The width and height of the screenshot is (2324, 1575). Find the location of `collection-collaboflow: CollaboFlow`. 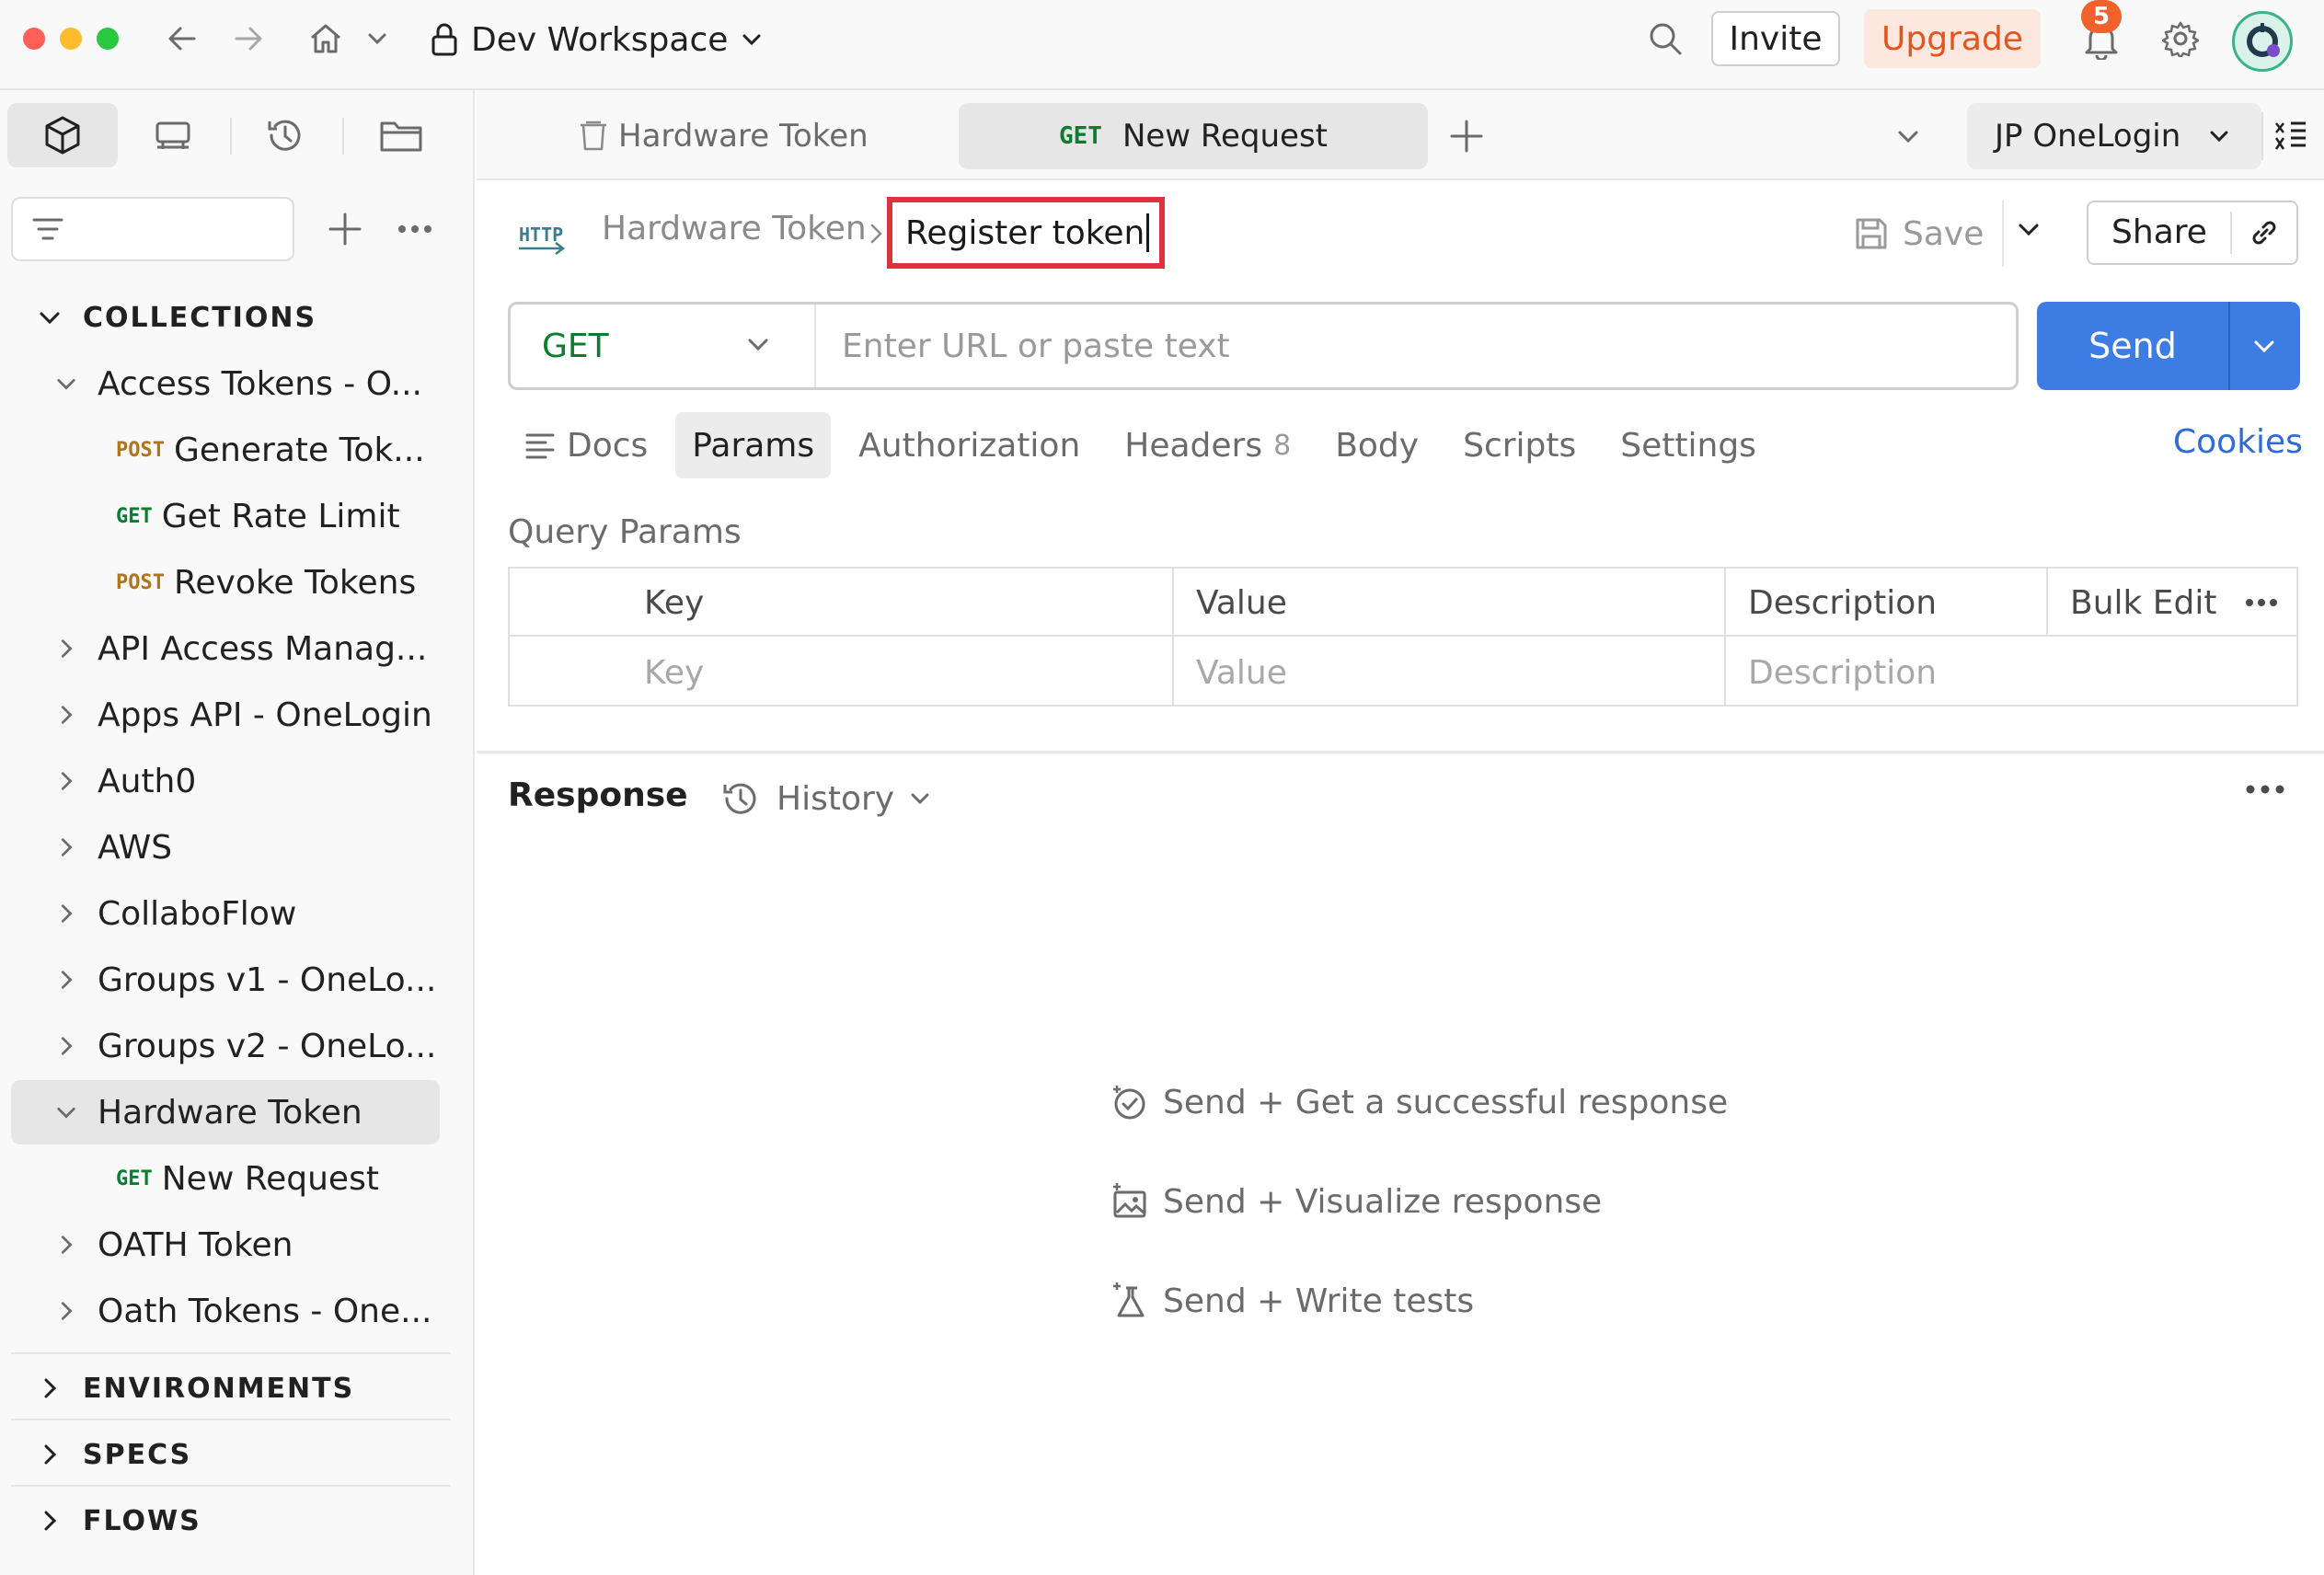

collection-collaboflow: CollaboFlow is located at coordinates (225, 913).